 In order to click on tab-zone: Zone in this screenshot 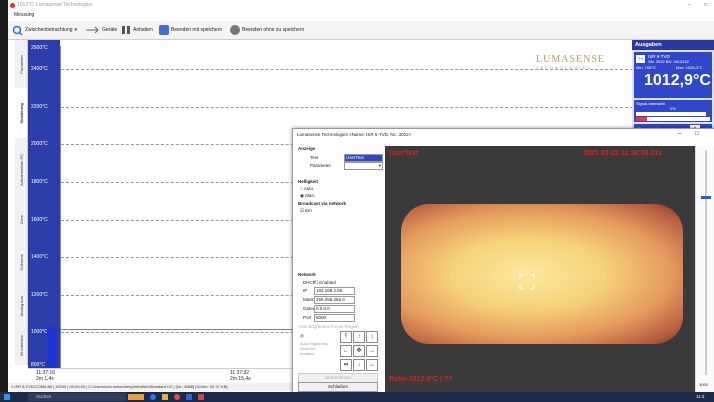, I will do `click(21, 220)`.